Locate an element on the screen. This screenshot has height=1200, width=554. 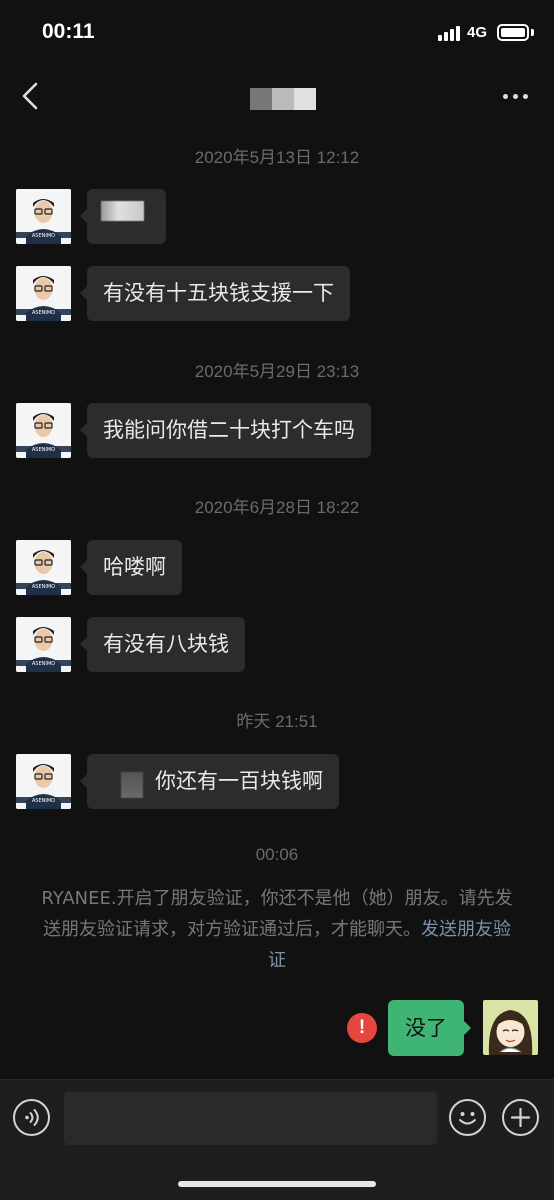
message-text: 我能问你借二十块打个车吗 is located at coordinates (229, 430).